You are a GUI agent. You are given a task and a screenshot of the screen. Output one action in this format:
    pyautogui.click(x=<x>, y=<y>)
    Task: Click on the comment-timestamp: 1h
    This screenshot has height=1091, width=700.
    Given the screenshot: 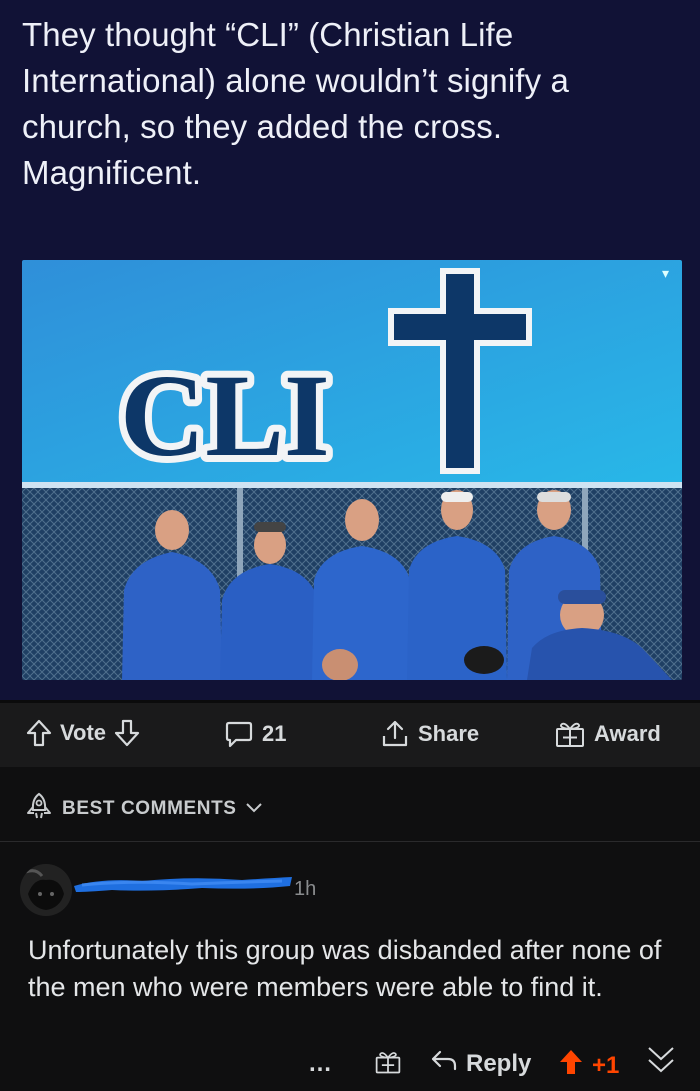 What is the action you would take?
    pyautogui.click(x=305, y=889)
    